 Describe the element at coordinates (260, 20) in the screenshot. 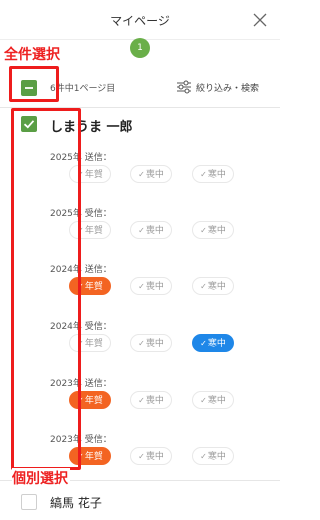

I see `close-icon` at that location.